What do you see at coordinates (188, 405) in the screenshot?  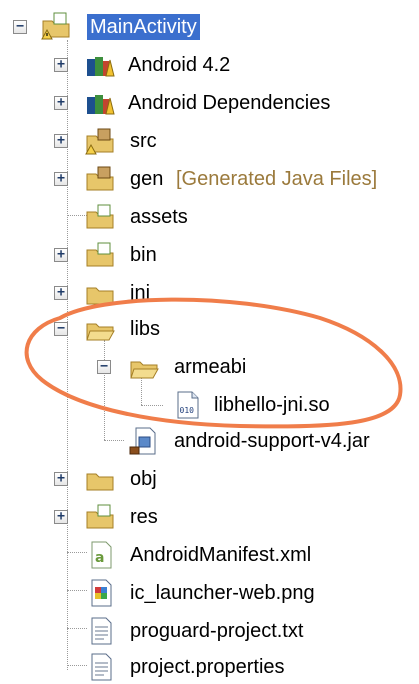 I see `binary-file-icon: 010` at bounding box center [188, 405].